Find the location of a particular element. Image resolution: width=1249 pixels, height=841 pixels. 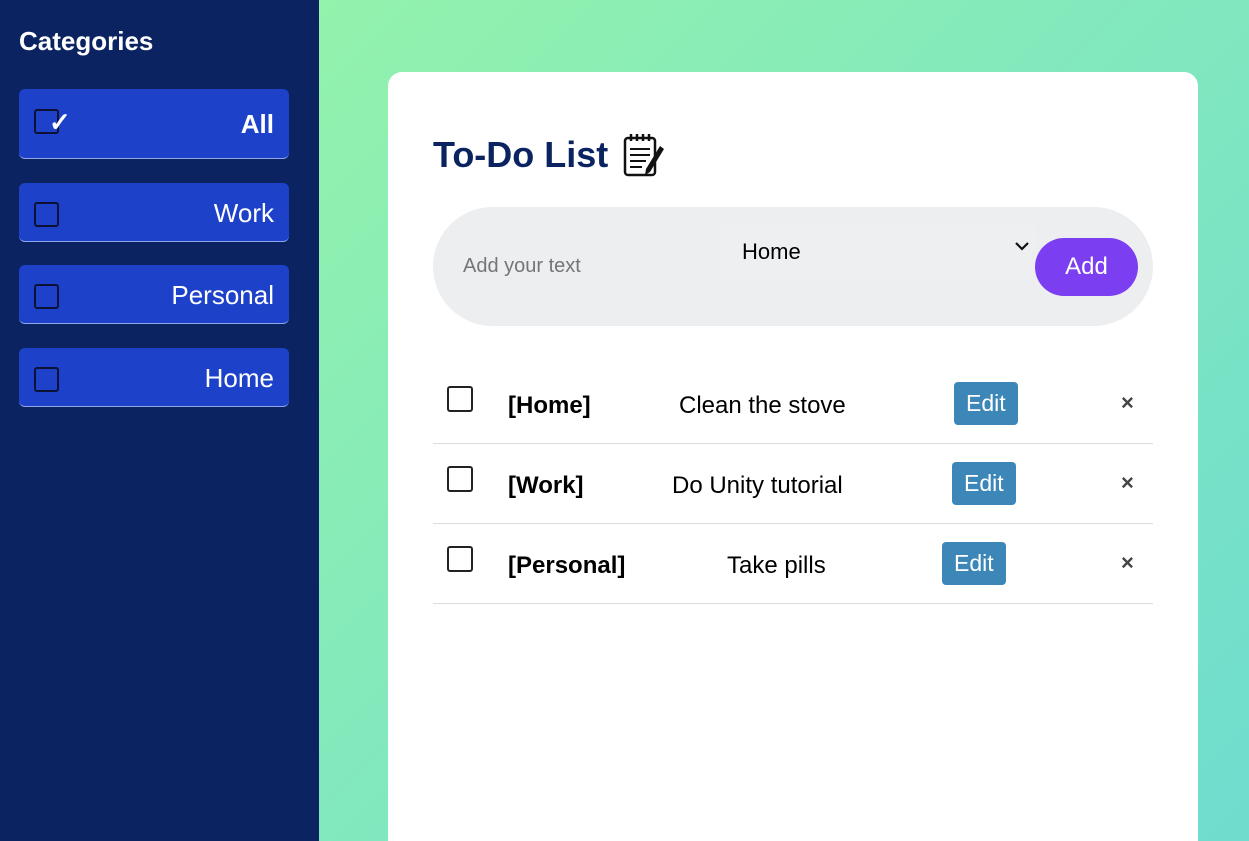

category-select: Home is located at coordinates (878, 251).